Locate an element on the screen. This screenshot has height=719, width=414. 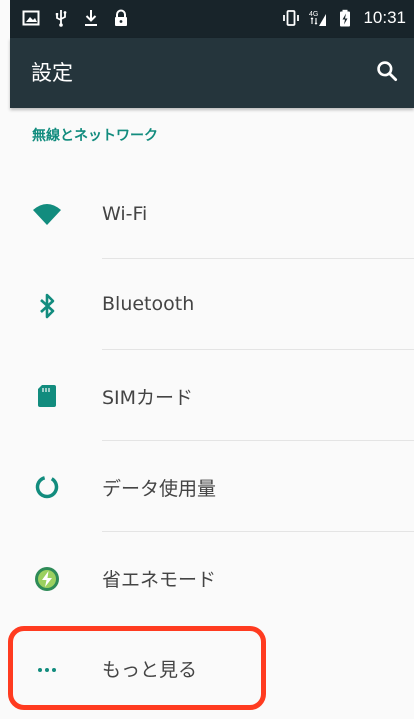
wifi-icon is located at coordinates (47, 215).